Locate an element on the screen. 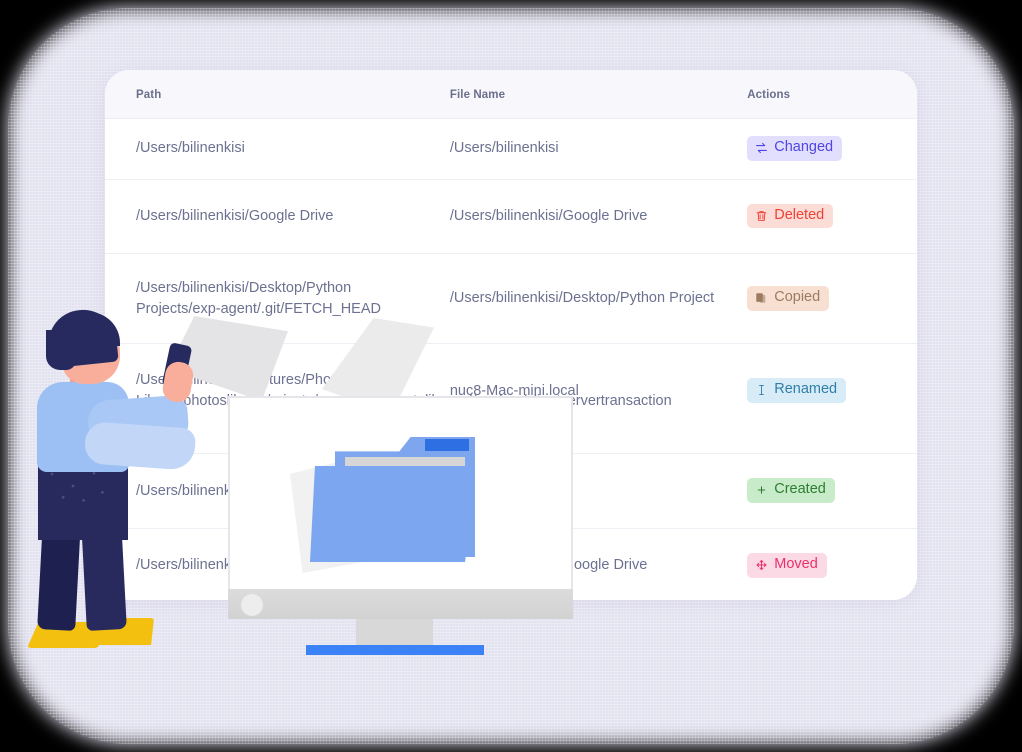 This screenshot has width=1022, height=752. cell-file-name is located at coordinates (582, 491).